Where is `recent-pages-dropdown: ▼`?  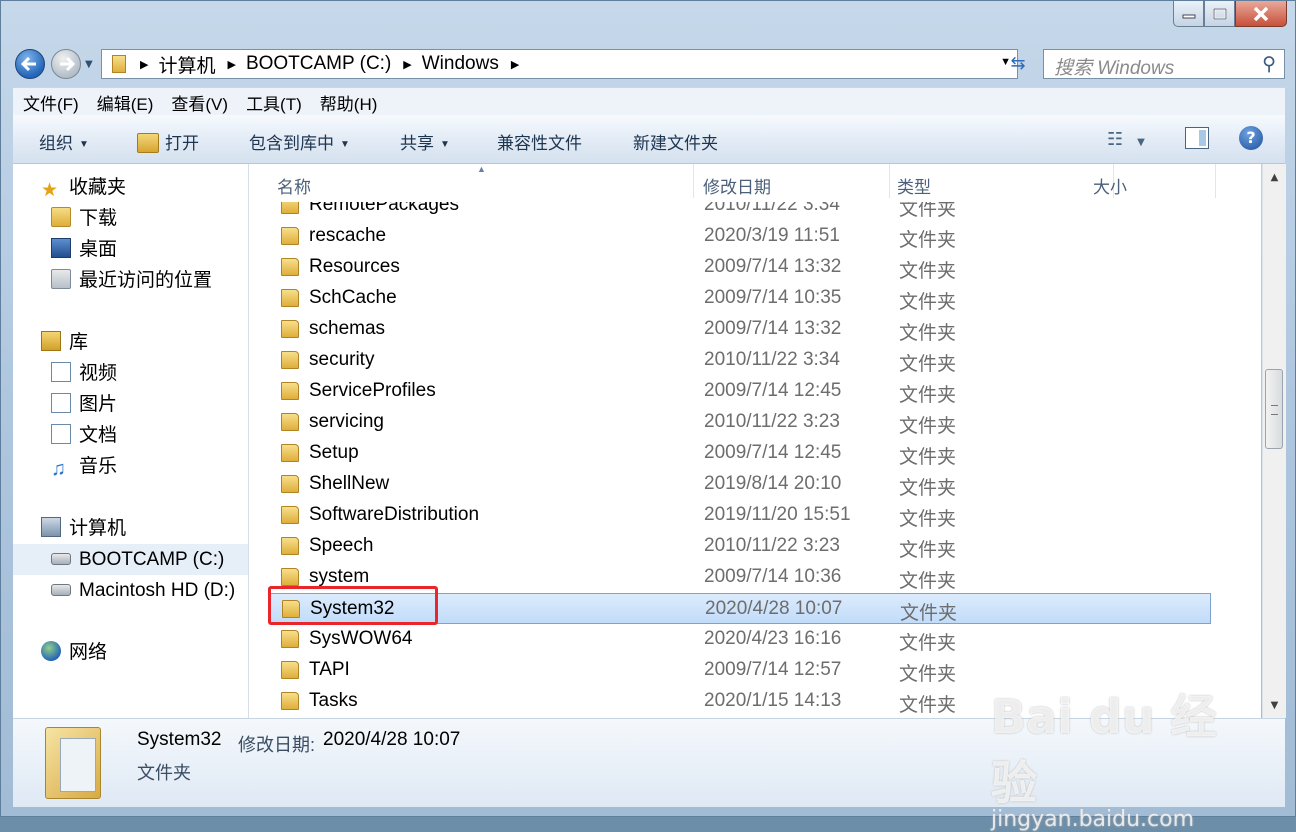 recent-pages-dropdown: ▼ is located at coordinates (89, 64).